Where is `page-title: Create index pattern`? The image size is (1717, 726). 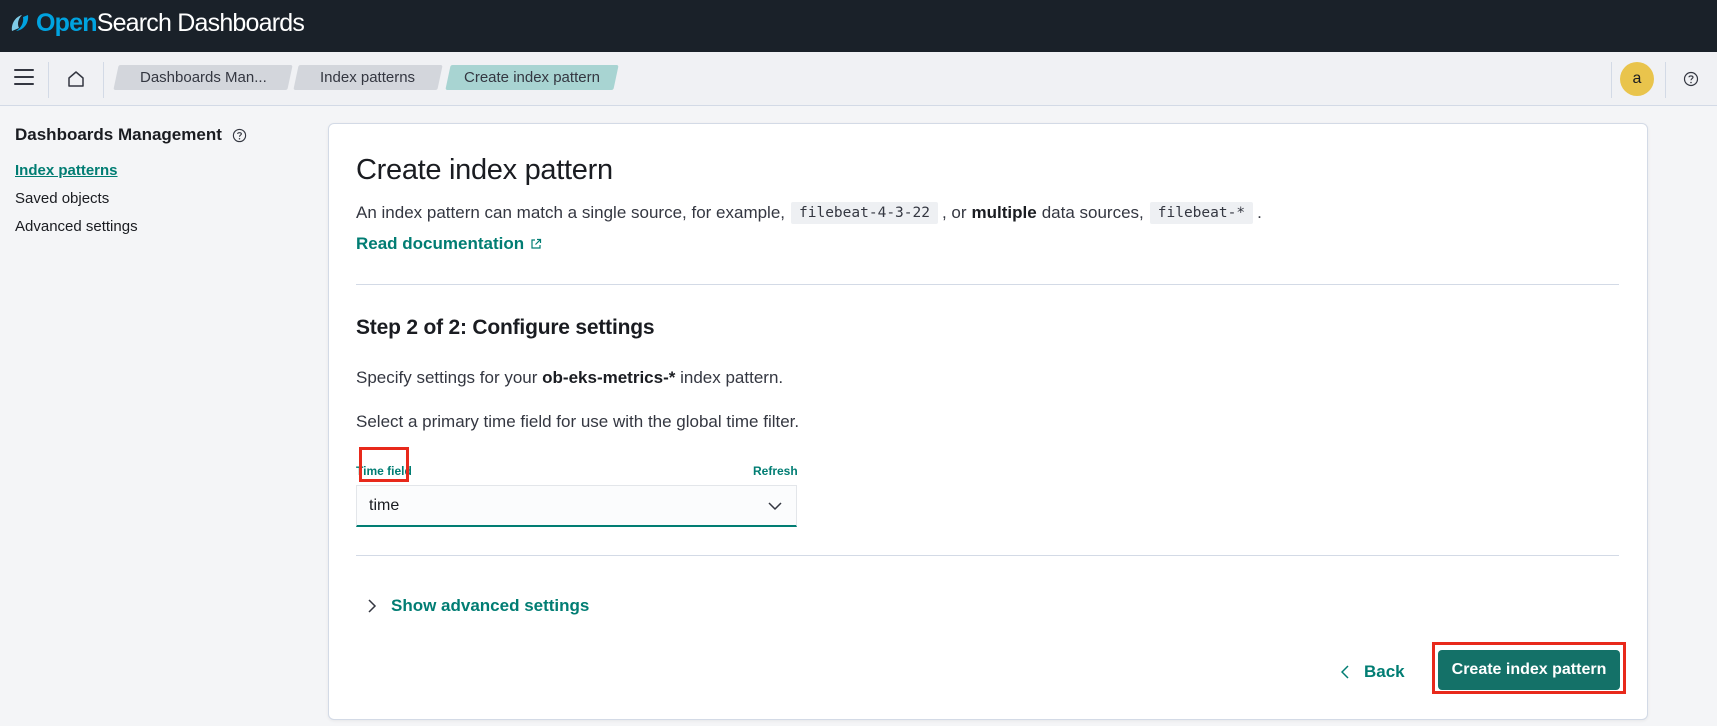
page-title: Create index pattern is located at coordinates (484, 170).